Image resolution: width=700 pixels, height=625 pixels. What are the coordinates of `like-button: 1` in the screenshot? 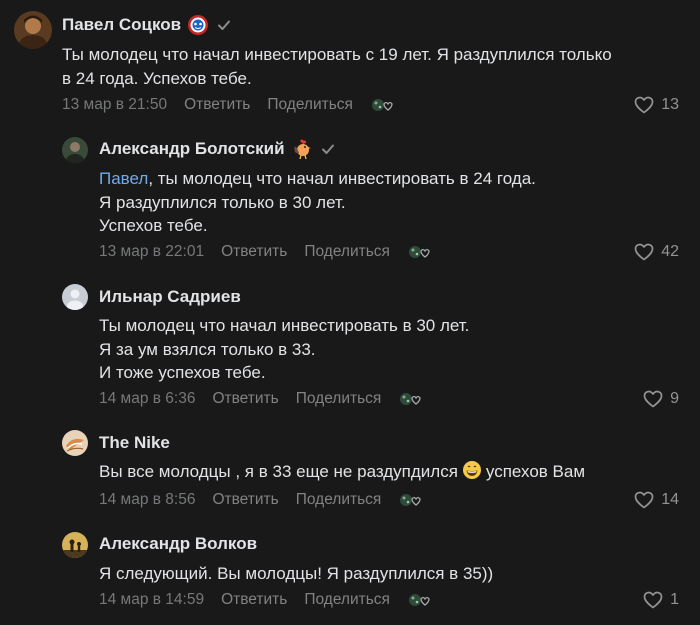 It's located at (661, 600).